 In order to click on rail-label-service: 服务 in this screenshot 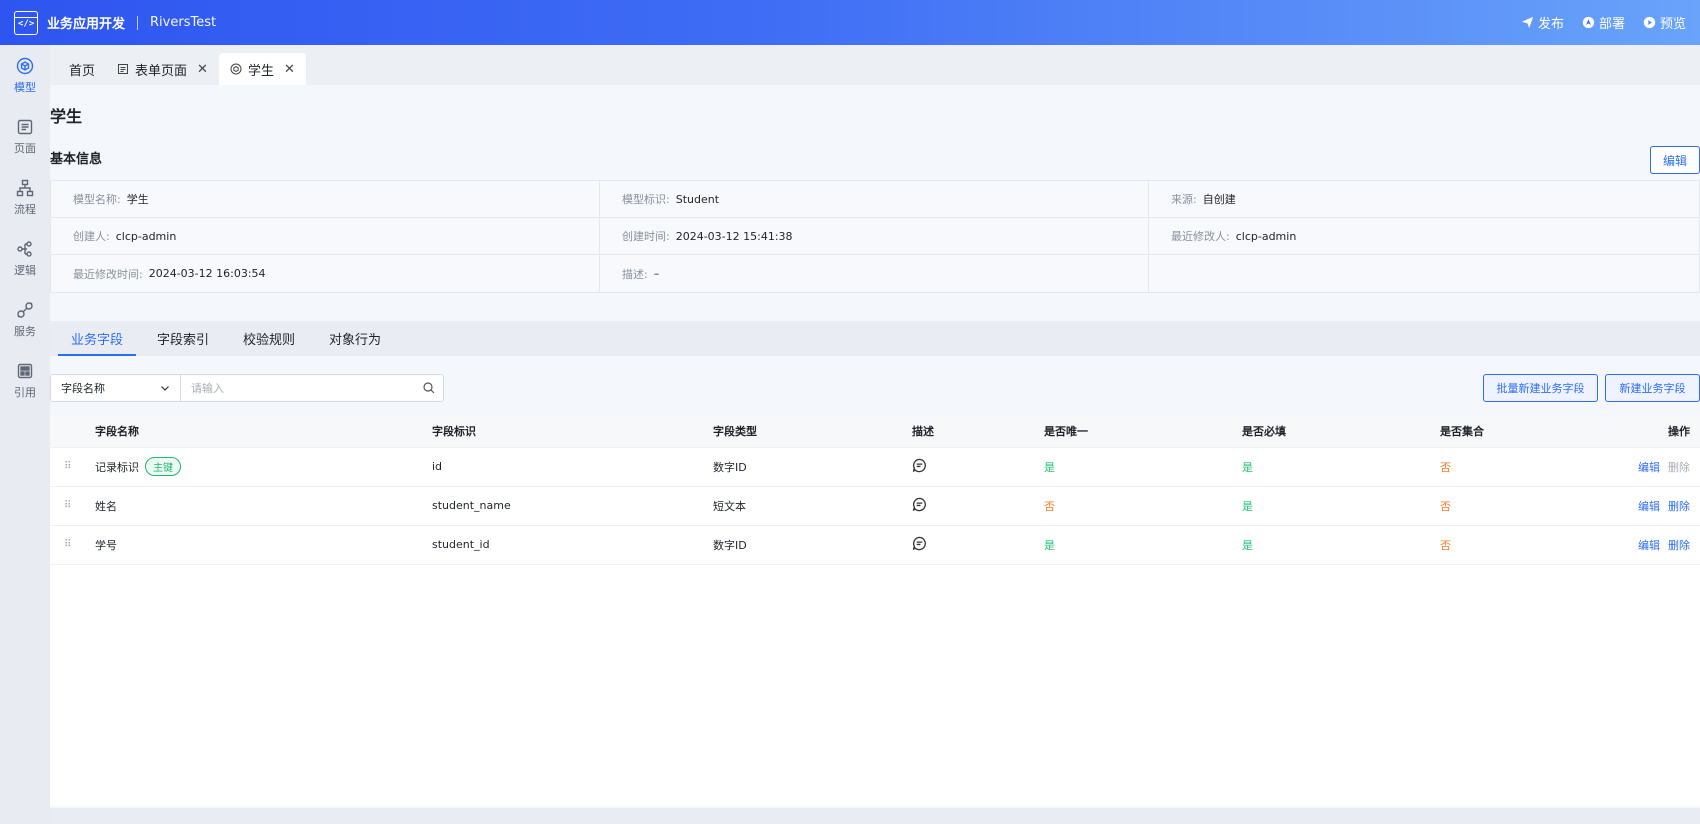, I will do `click(25, 331)`.